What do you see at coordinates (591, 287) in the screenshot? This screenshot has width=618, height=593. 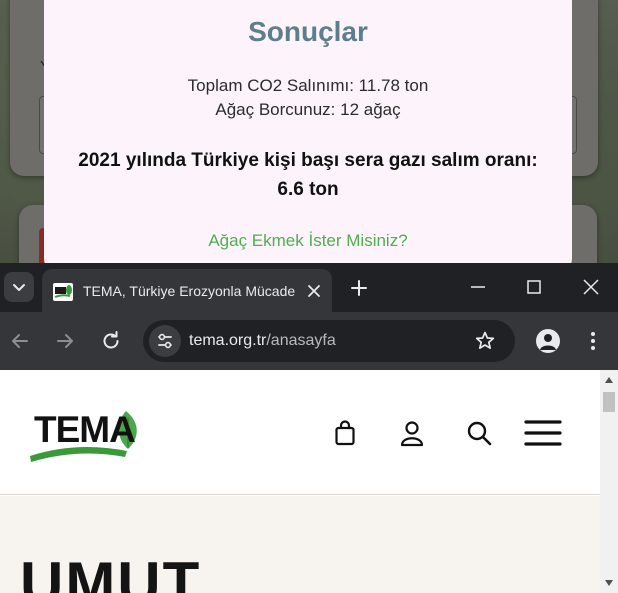 I see `close-window-icon` at bounding box center [591, 287].